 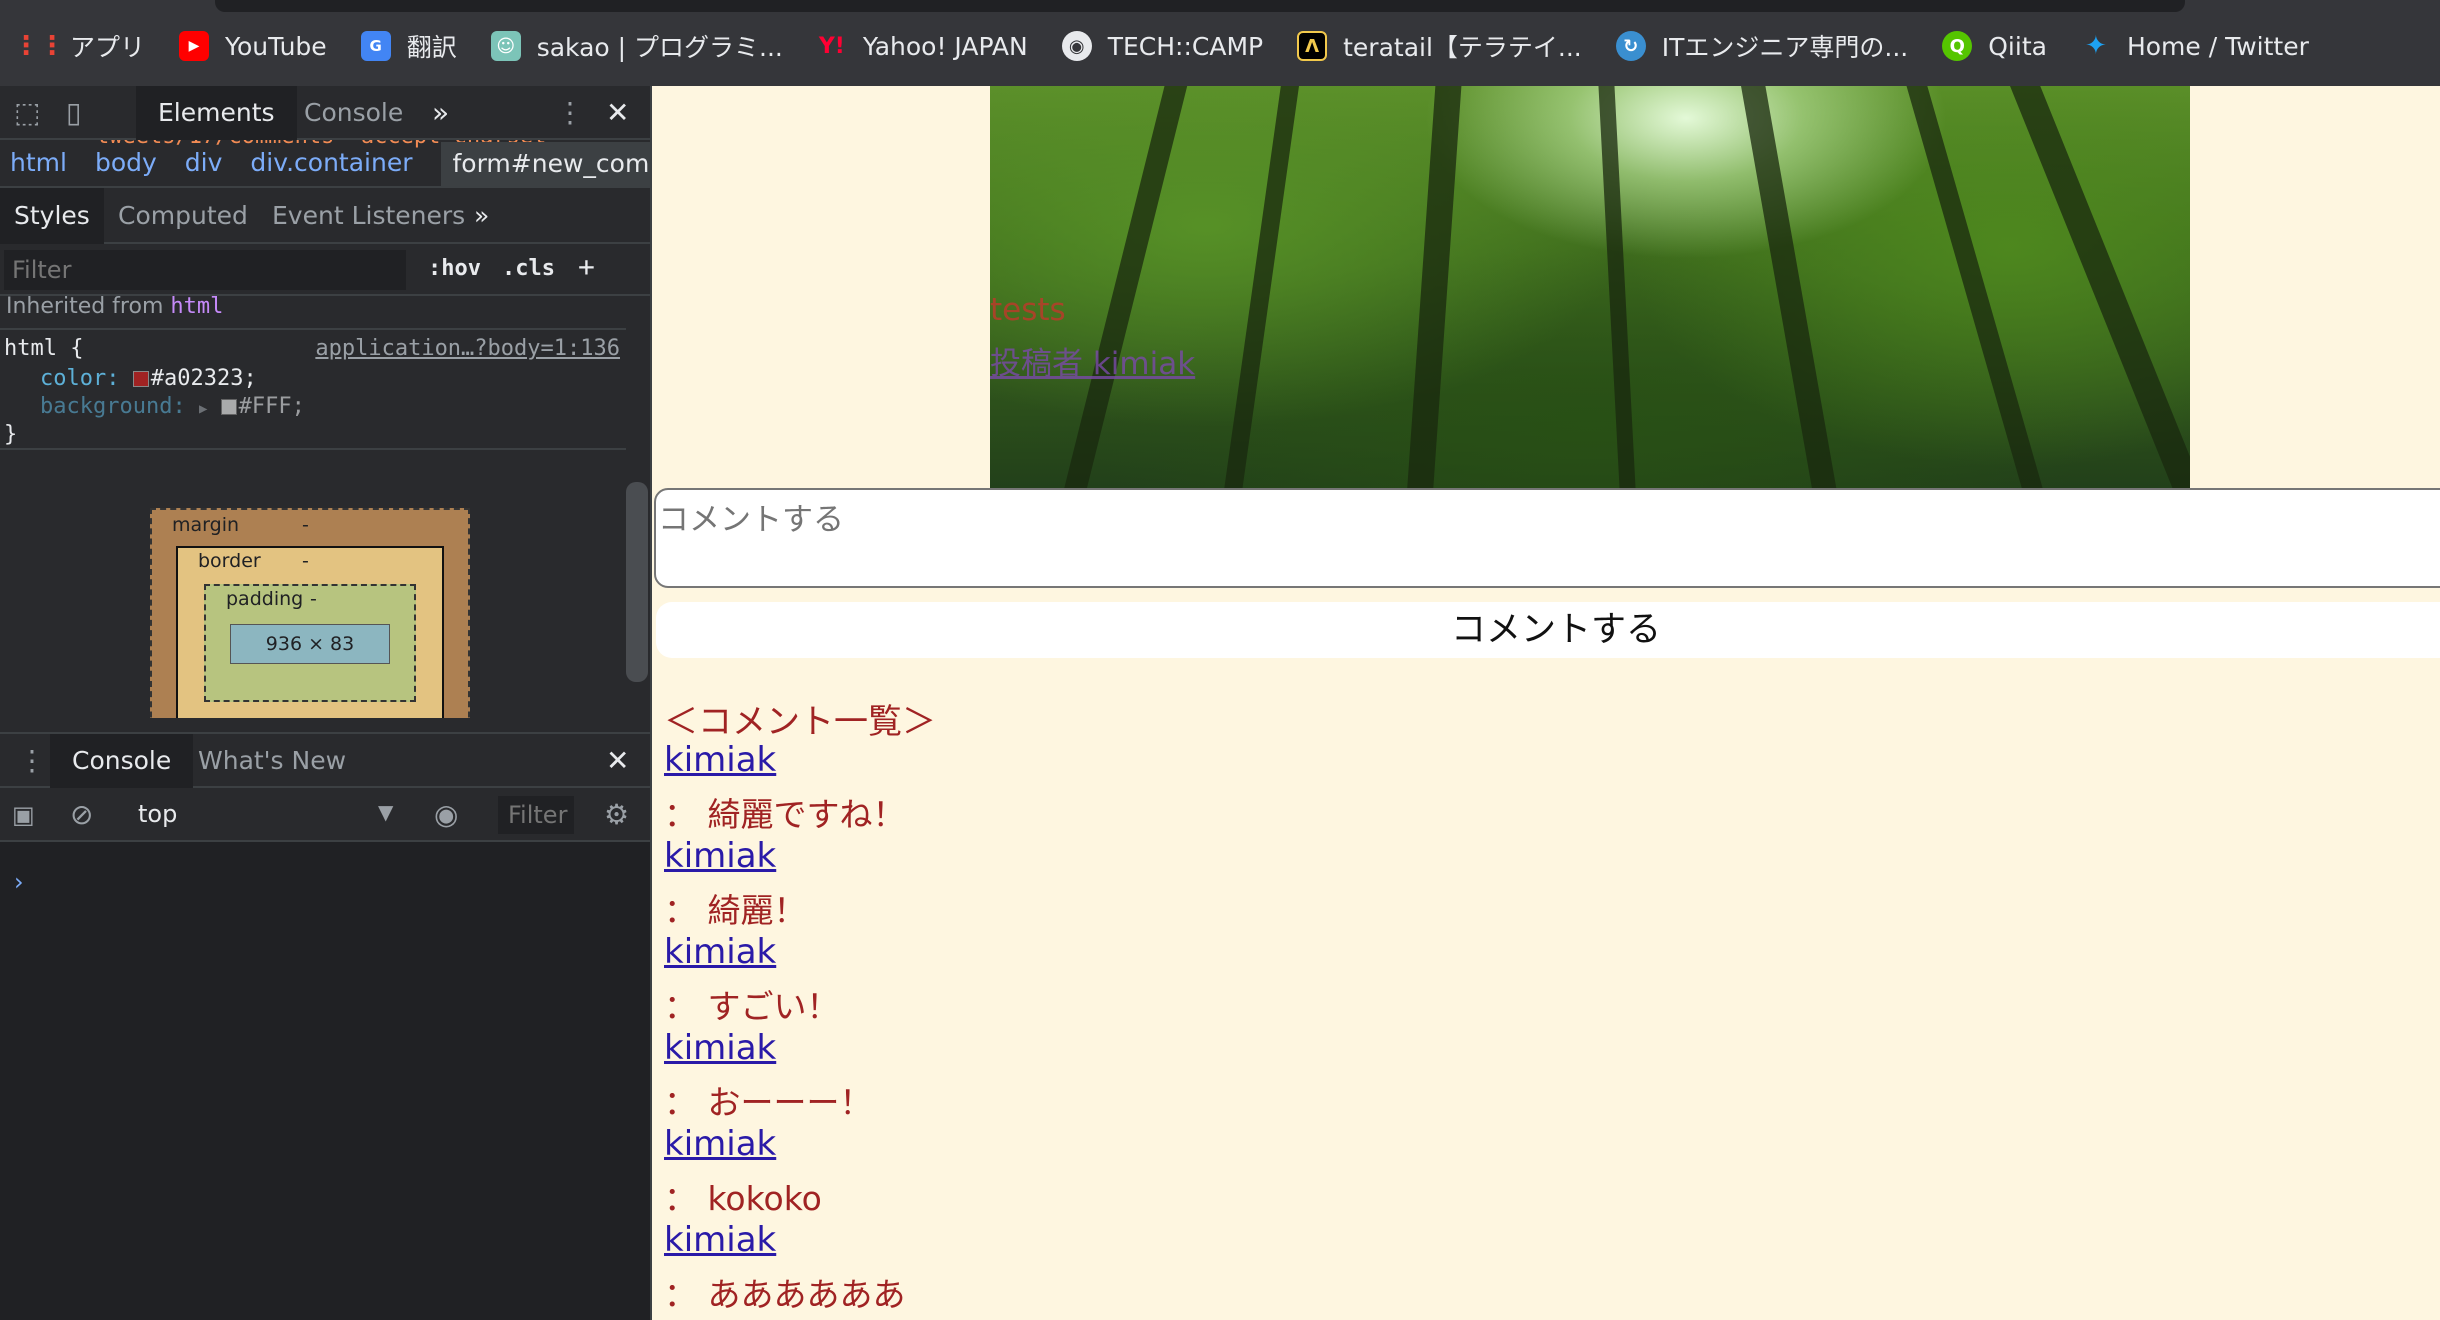 I want to click on qiita-icon: Q, so click(x=1957, y=46).